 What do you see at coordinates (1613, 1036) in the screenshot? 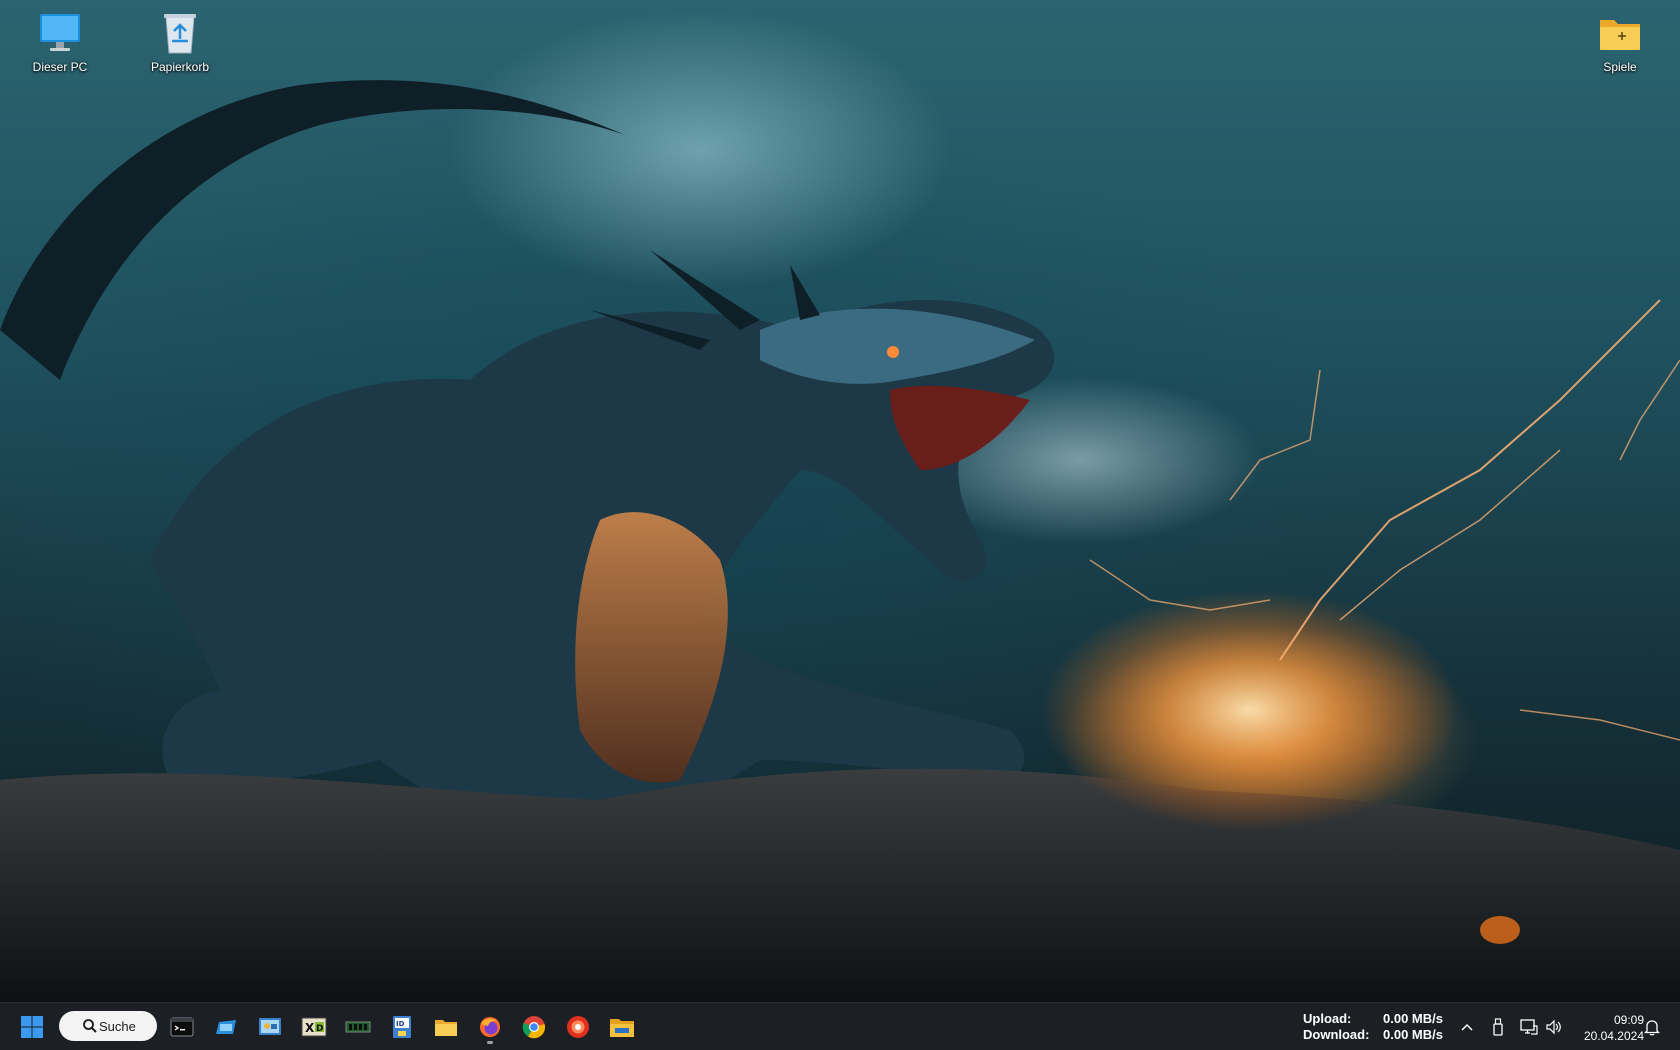
I see `clock-date: 20.04.2024` at bounding box center [1613, 1036].